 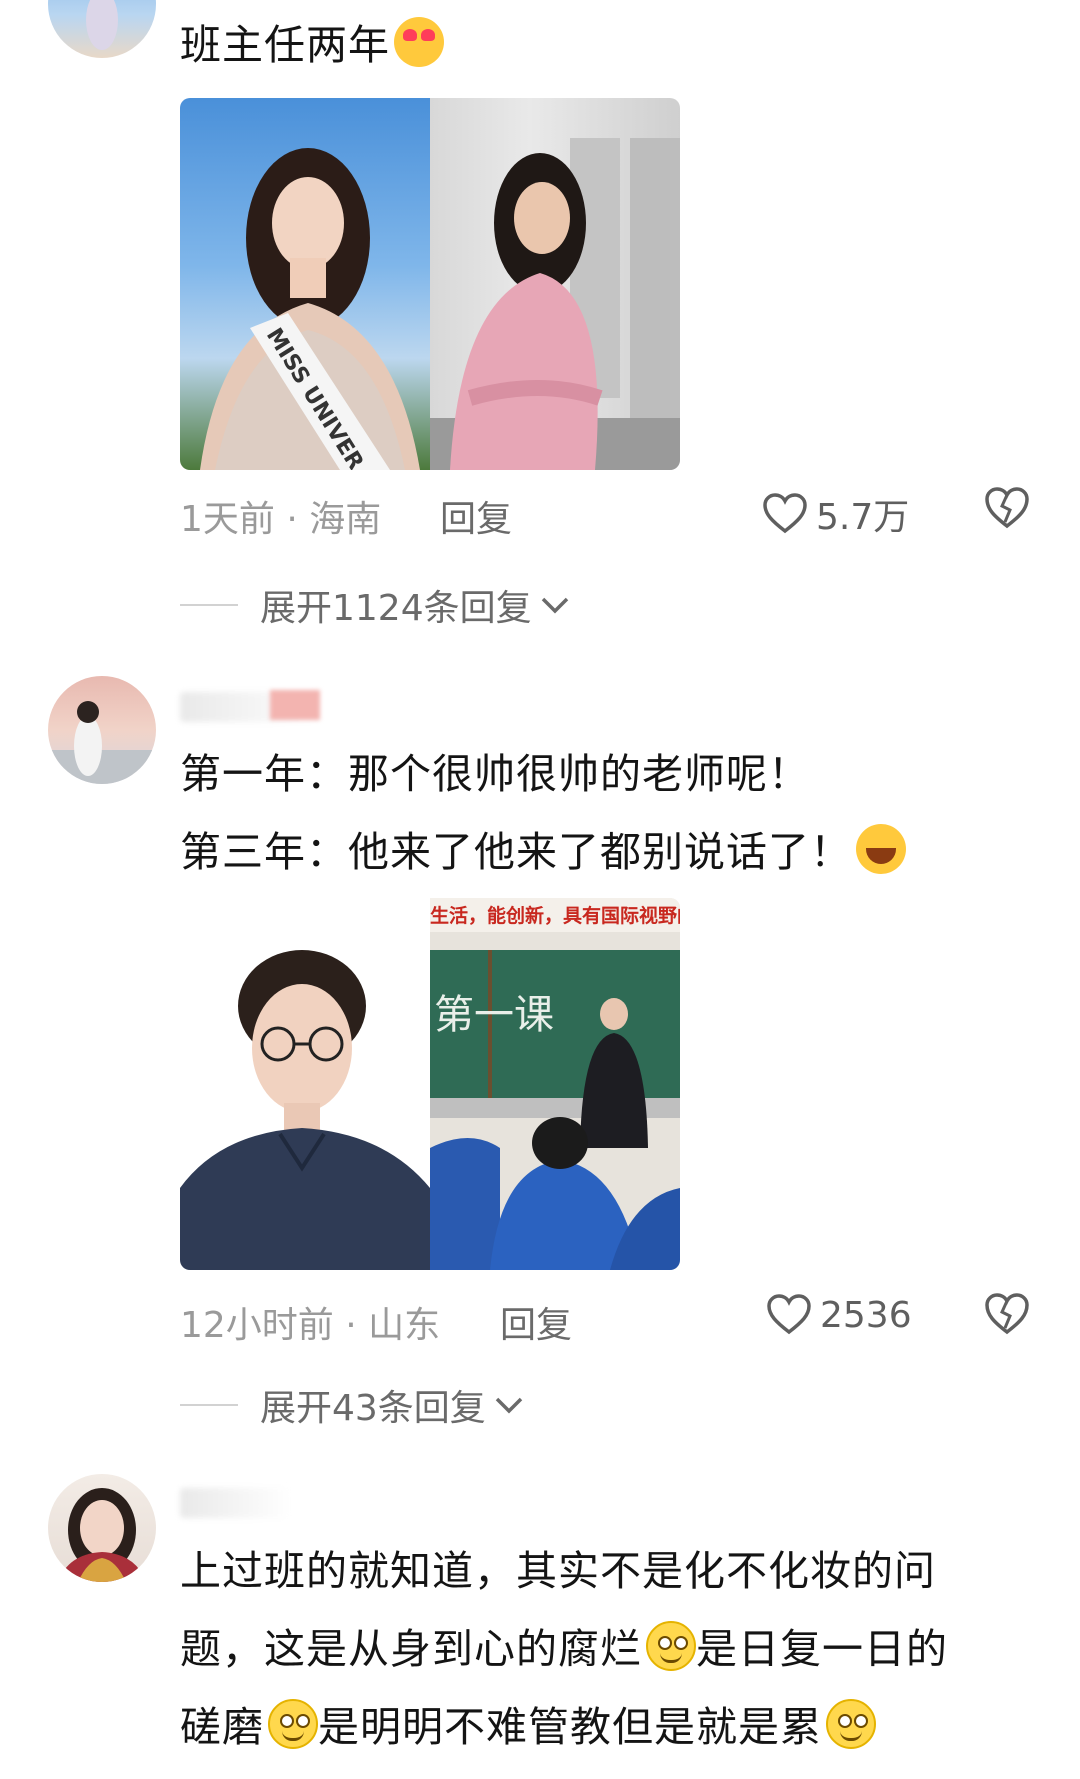 What do you see at coordinates (396, 608) in the screenshot?
I see `expand-replies-label: 展开1124条回复` at bounding box center [396, 608].